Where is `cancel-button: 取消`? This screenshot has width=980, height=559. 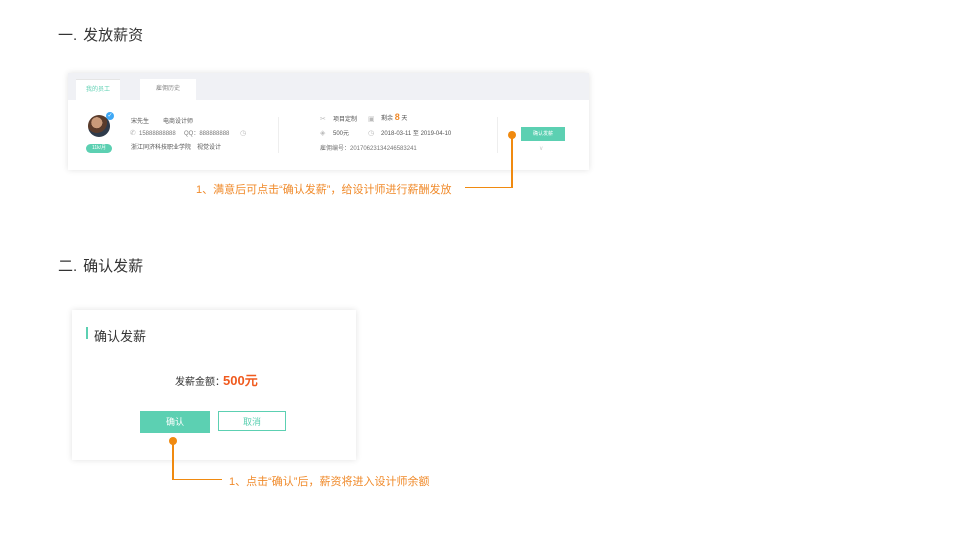 cancel-button: 取消 is located at coordinates (252, 421).